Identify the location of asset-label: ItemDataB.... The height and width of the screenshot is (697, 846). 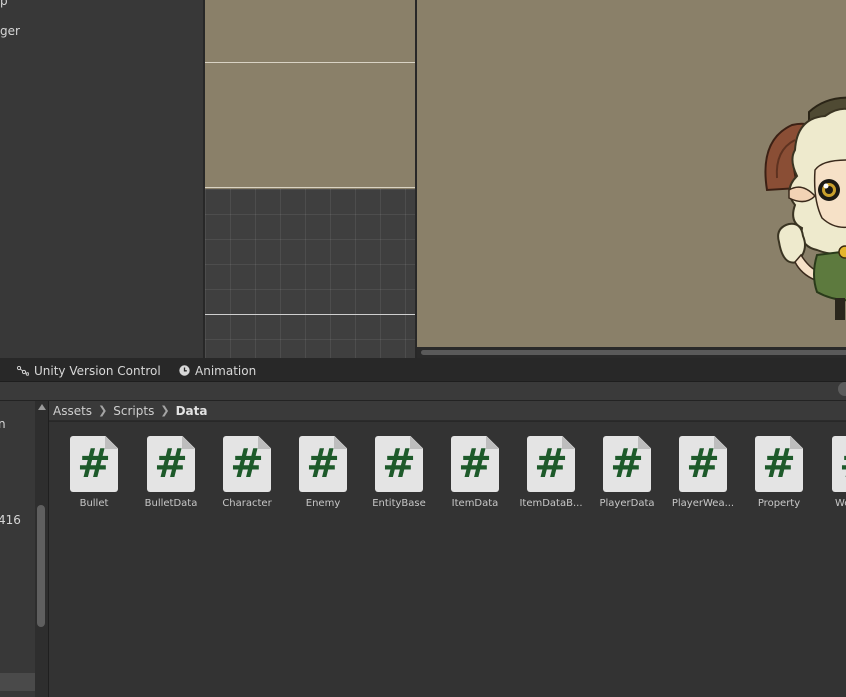
(551, 503).